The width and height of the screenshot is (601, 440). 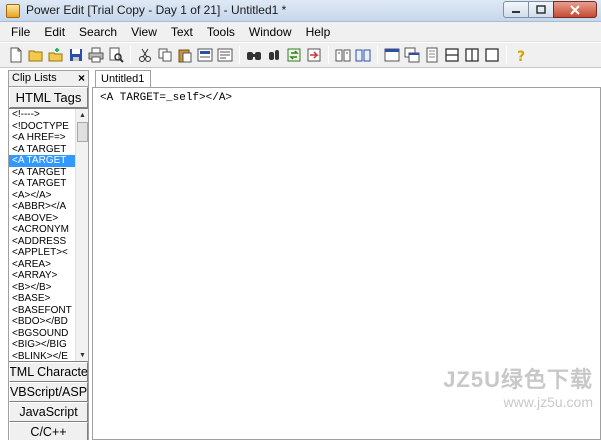 I want to click on print-button, so click(x=95, y=55).